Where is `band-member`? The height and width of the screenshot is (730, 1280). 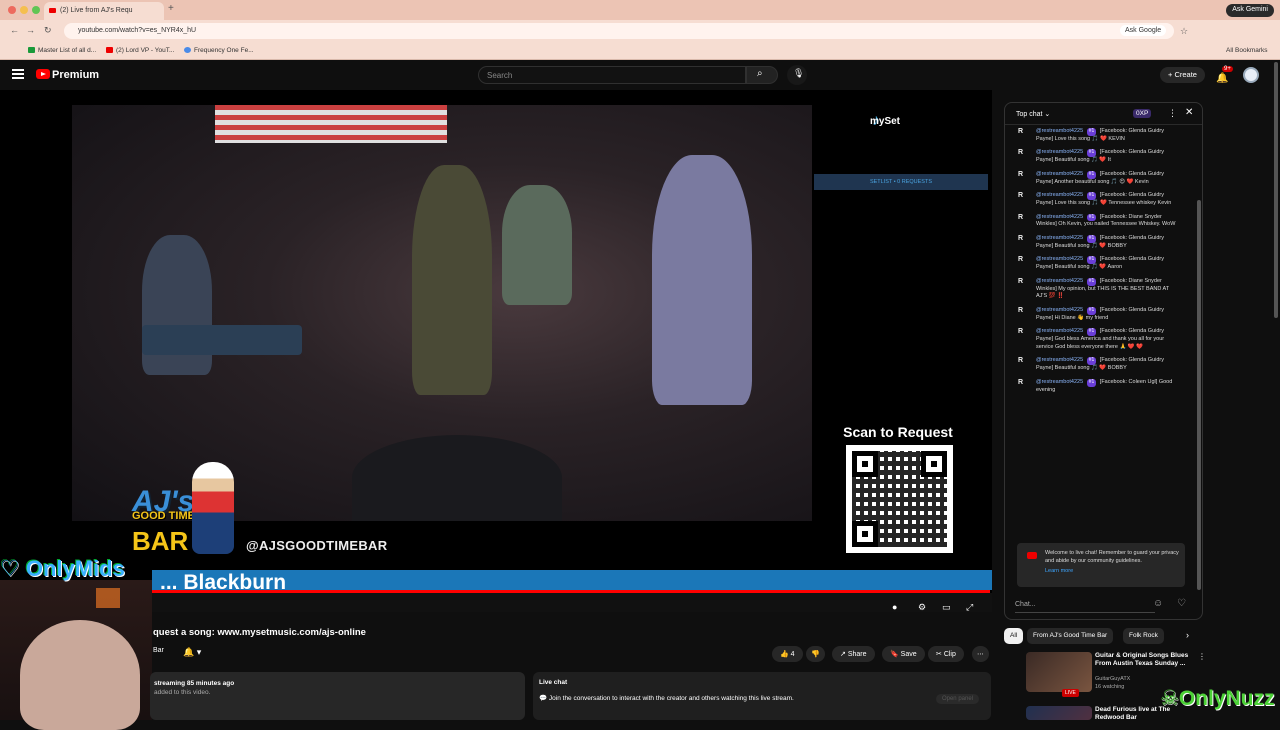
band-member is located at coordinates (452, 280).